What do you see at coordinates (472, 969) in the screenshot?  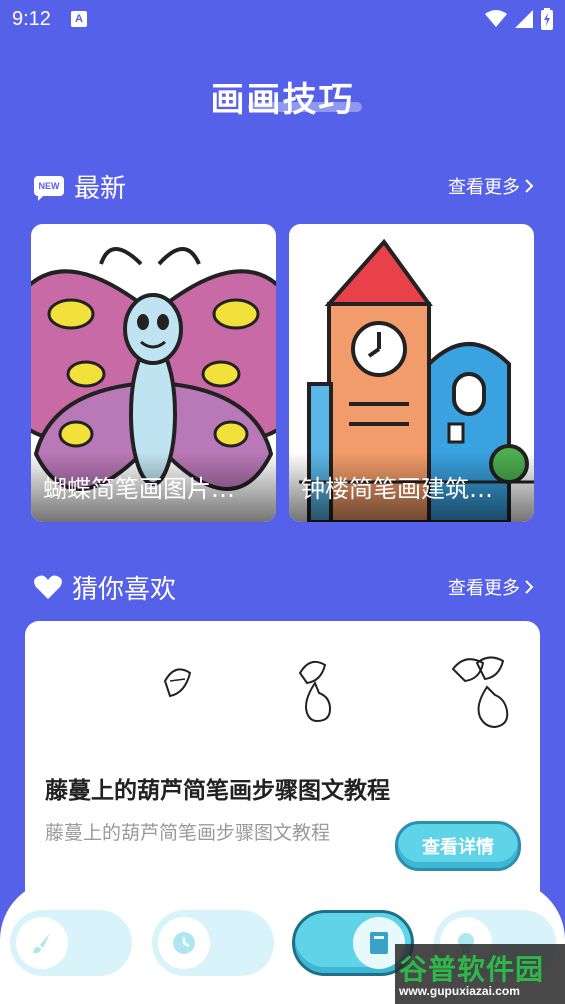 I see `watermark-main: 谷普软件园` at bounding box center [472, 969].